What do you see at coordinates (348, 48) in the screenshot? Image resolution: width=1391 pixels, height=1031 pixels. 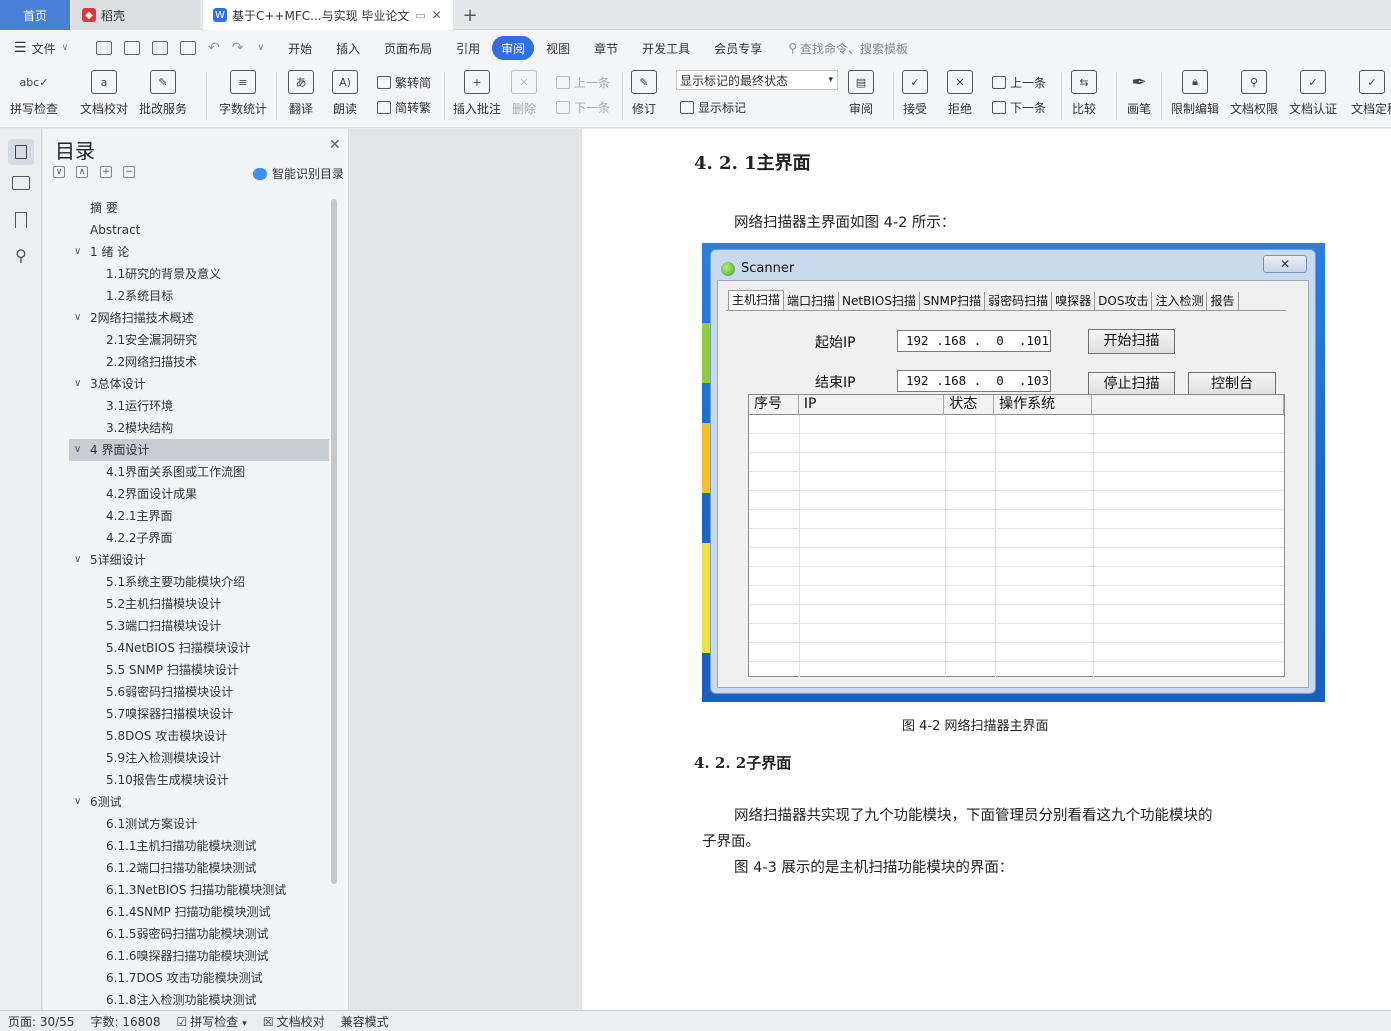 I see `menu-tab-1: 插入` at bounding box center [348, 48].